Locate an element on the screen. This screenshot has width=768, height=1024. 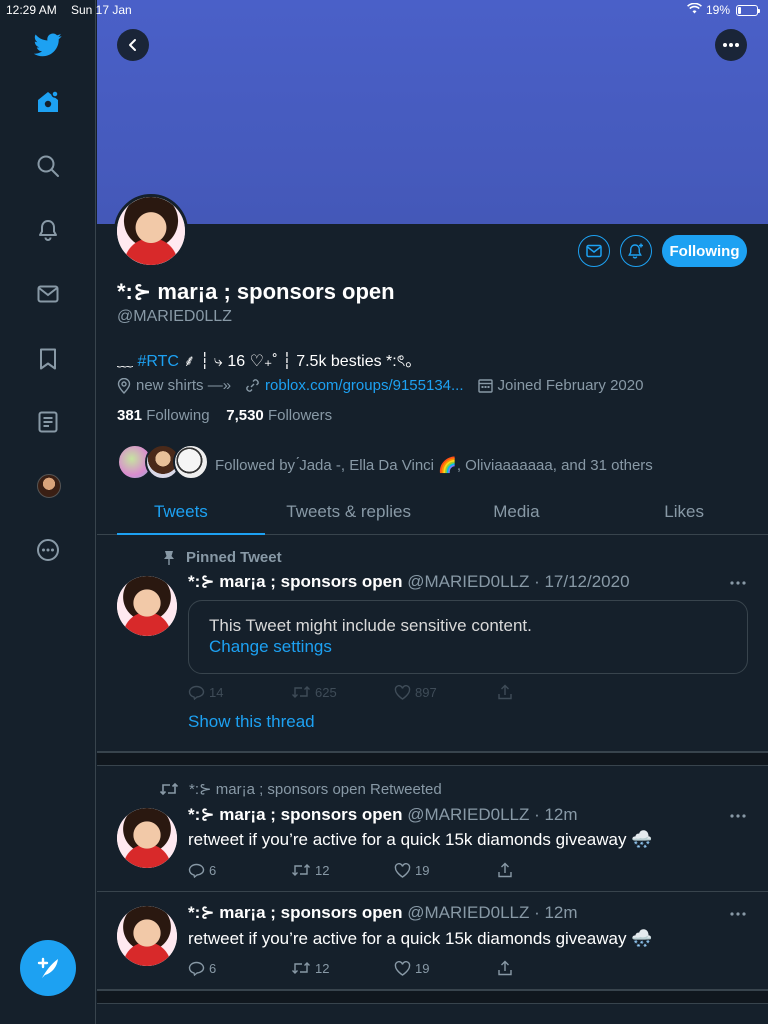
pin-icon is located at coordinates (169, 557).